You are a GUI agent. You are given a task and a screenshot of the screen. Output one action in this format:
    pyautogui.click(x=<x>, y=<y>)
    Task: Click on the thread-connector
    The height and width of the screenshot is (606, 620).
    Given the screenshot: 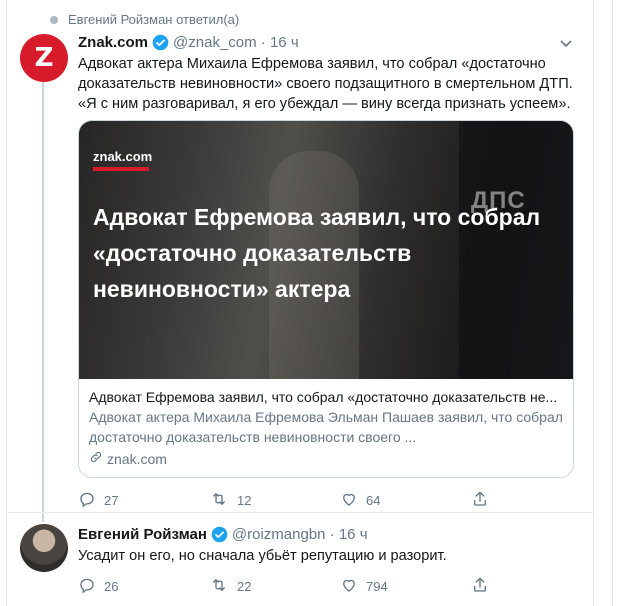 What is the action you would take?
    pyautogui.click(x=43, y=302)
    